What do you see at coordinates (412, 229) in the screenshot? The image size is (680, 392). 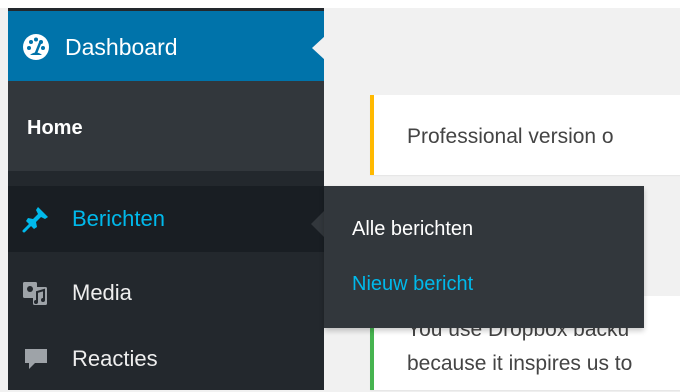 I see `submenu-item-alle-berichten: Alle berichten` at bounding box center [412, 229].